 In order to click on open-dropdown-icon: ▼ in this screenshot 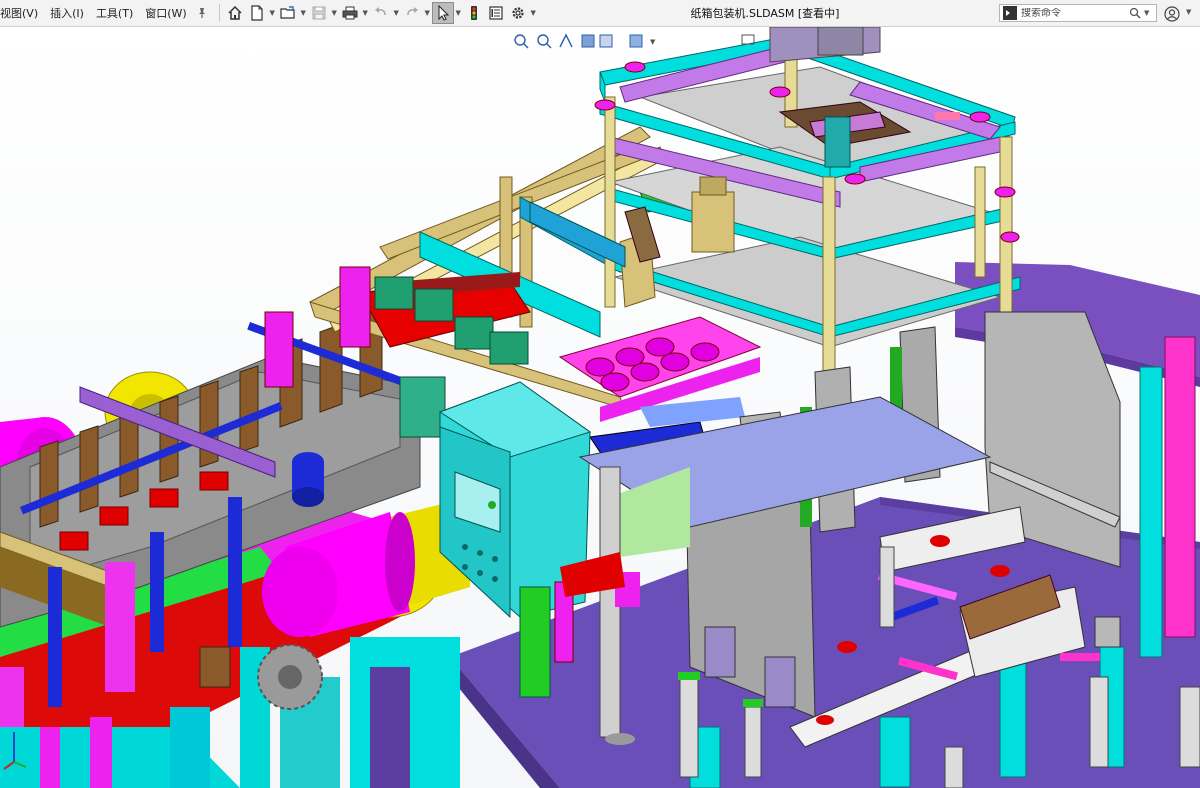, I will do `click(303, 13)`.